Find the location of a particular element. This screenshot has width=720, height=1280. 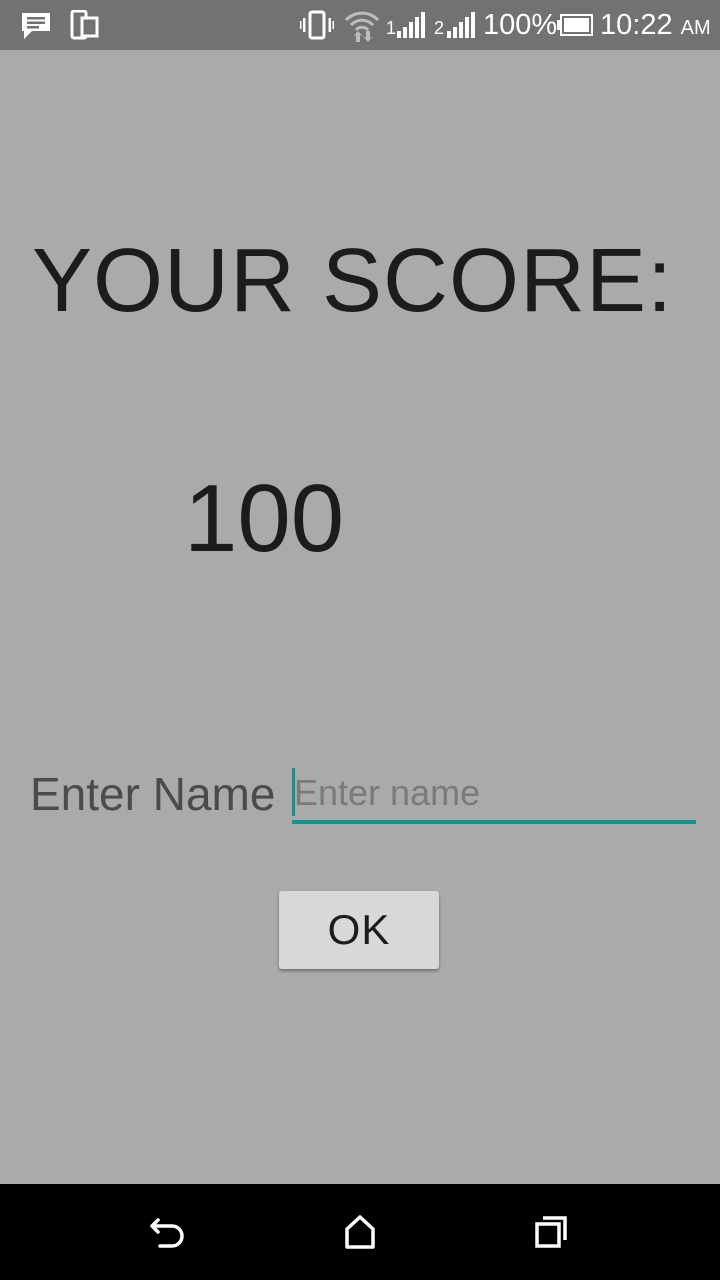

wifi-icon is located at coordinates (362, 28).